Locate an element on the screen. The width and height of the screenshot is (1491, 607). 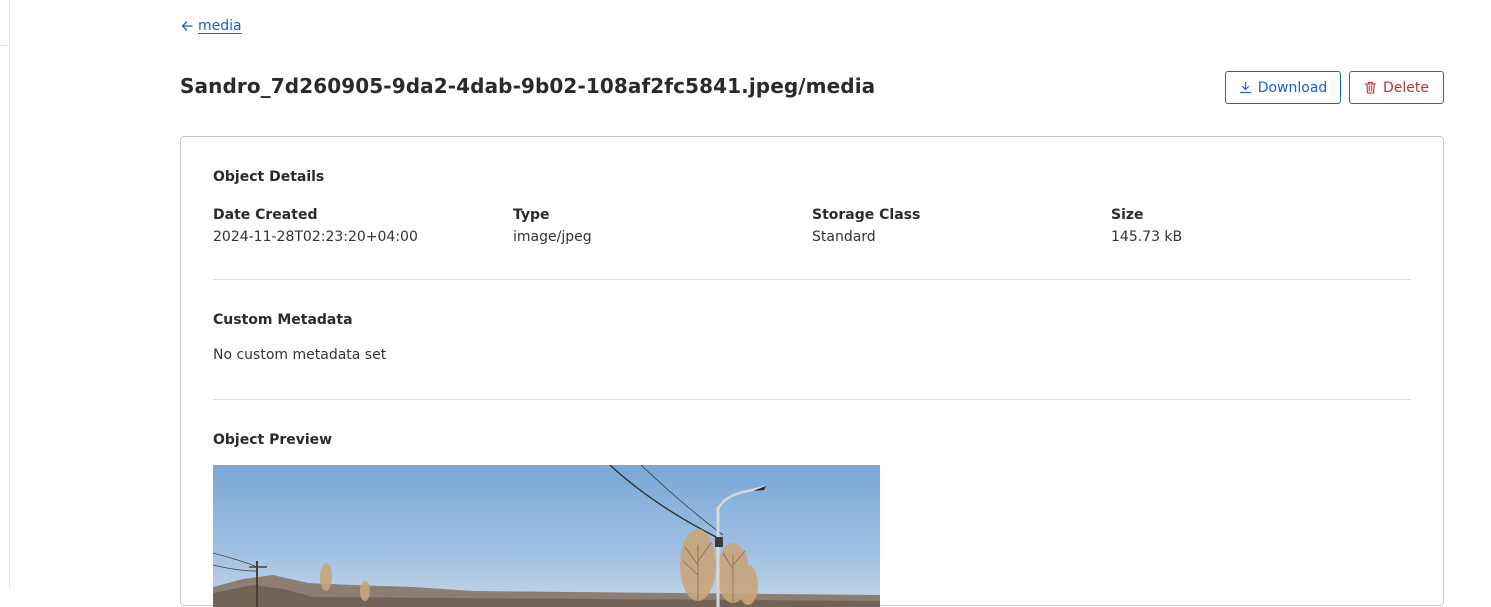
detail-label: Storage Class is located at coordinates (866, 215).